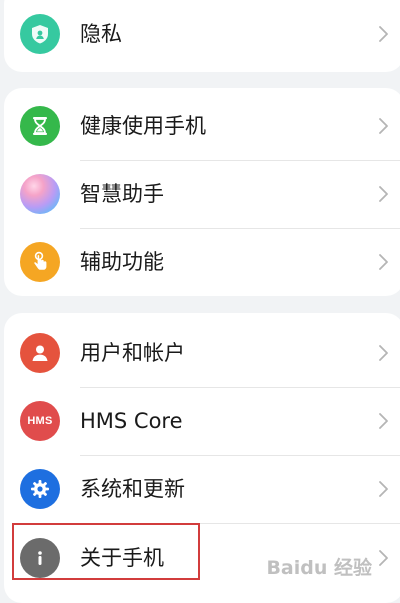  I want to click on hms-icon-text: HMS, so click(40, 421).